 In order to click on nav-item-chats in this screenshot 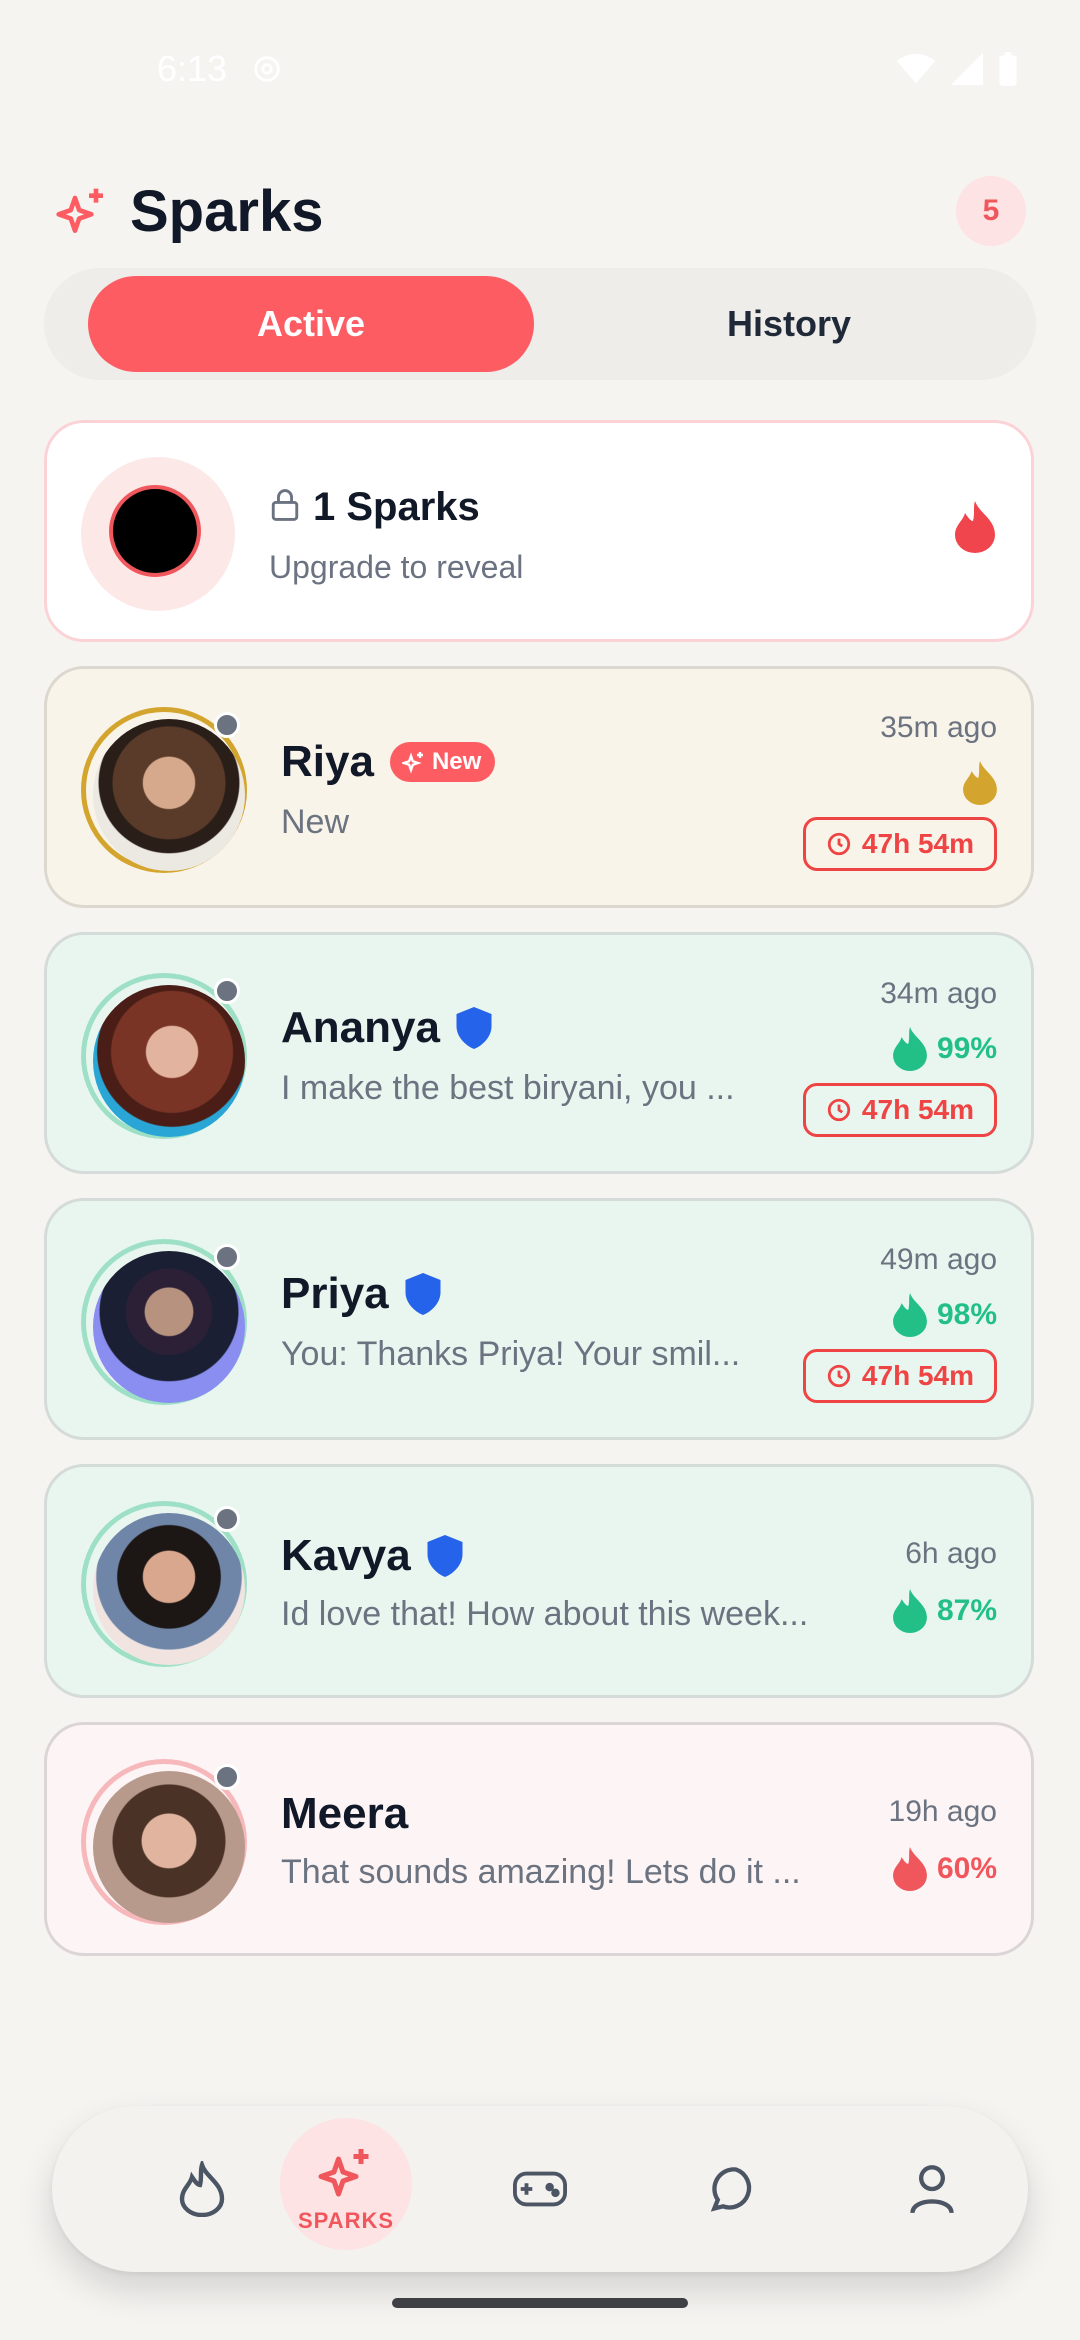, I will do `click(736, 2189)`.